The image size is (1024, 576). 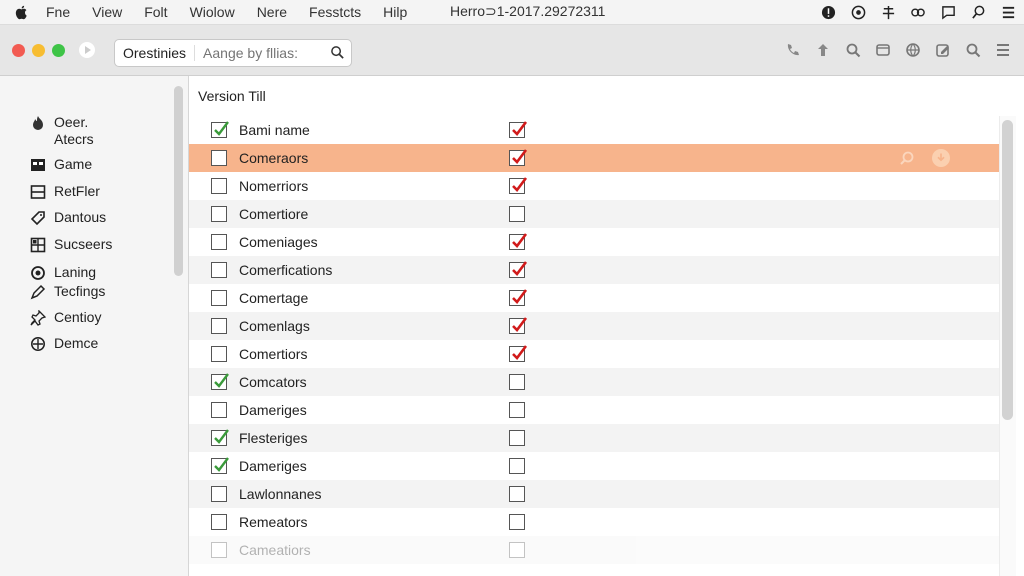 What do you see at coordinates (155, 12) in the screenshot?
I see `menu-item-font: Folt` at bounding box center [155, 12].